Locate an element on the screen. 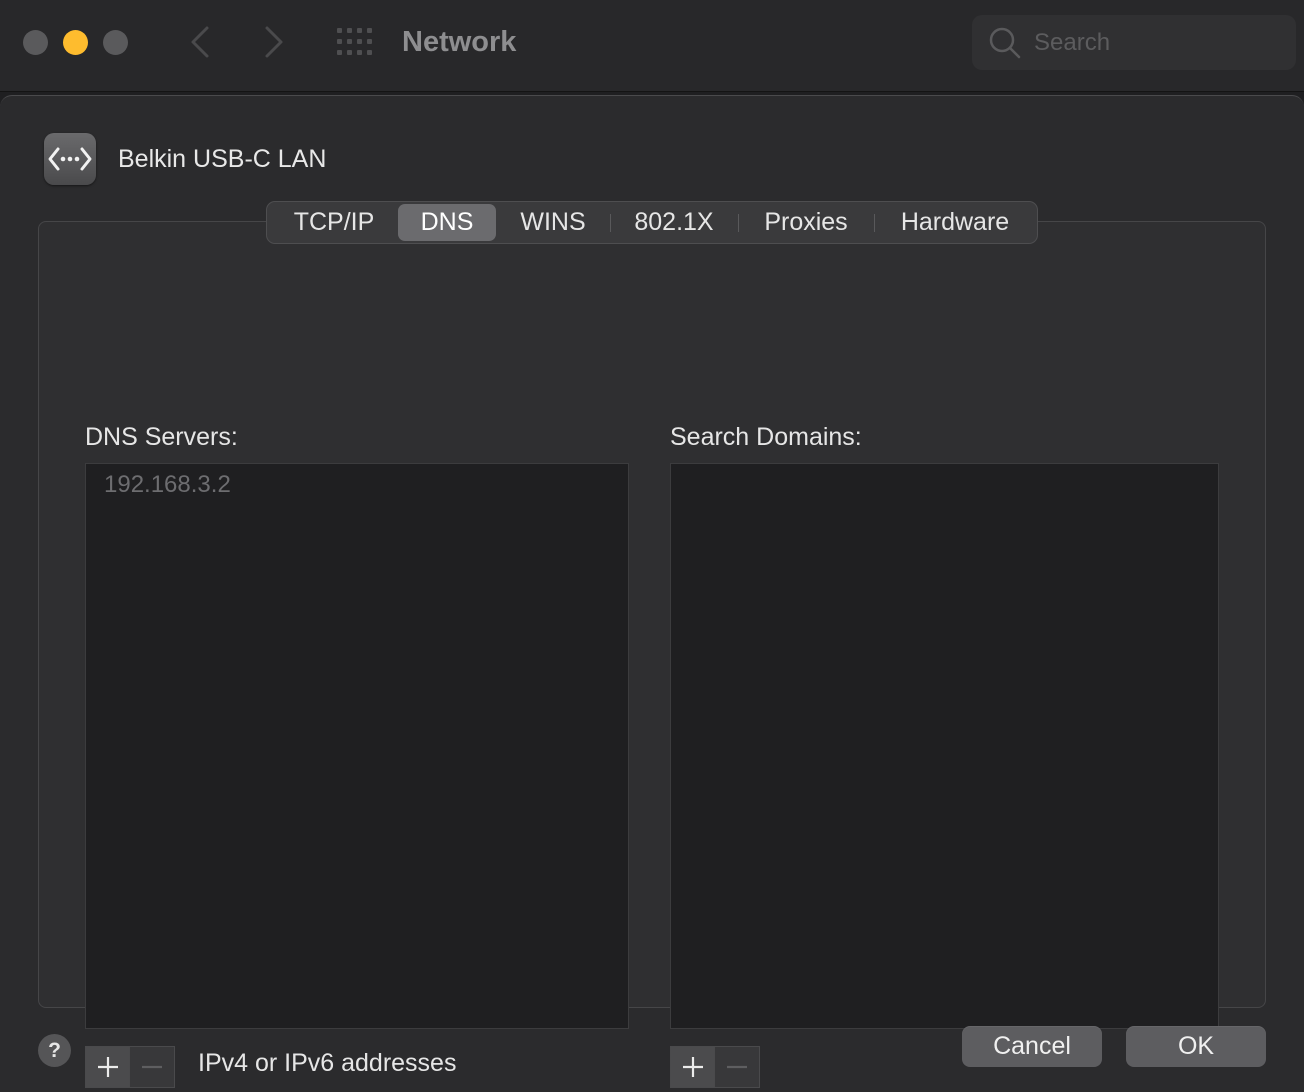 This screenshot has height=1092, width=1304. search-domains-add-remove is located at coordinates (715, 1067).